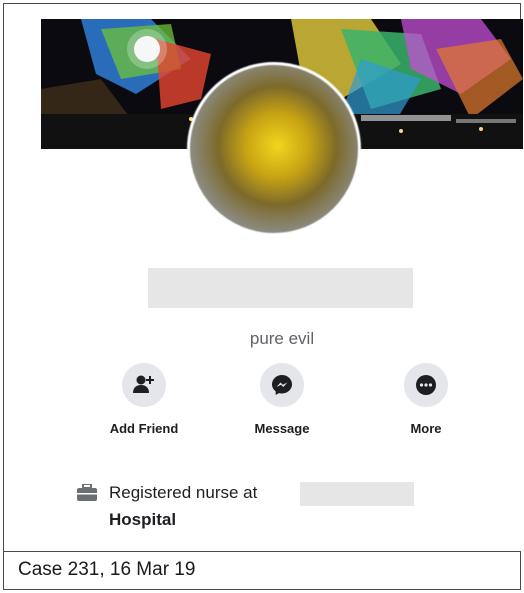  What do you see at coordinates (262, 551) in the screenshot?
I see `caption-divider` at bounding box center [262, 551].